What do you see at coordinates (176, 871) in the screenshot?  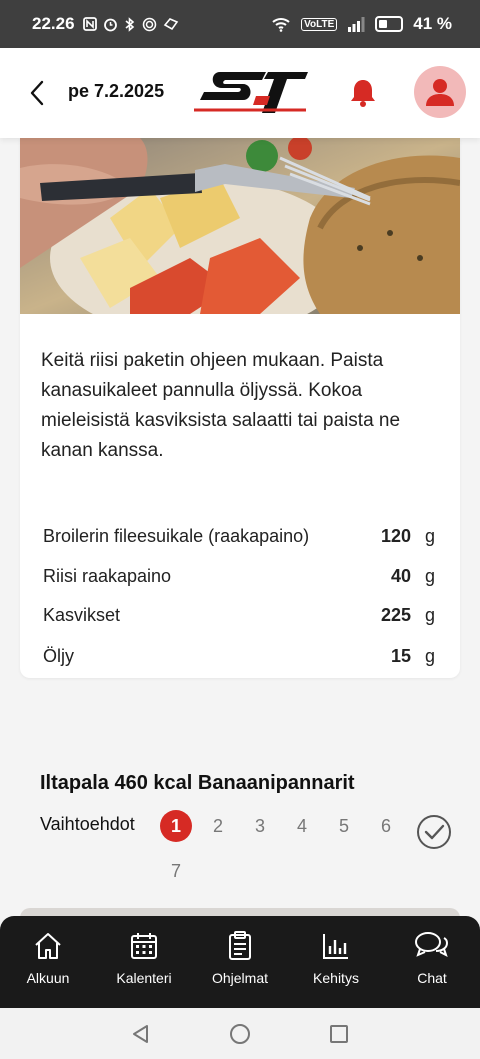 I see `option-7-button: 7` at bounding box center [176, 871].